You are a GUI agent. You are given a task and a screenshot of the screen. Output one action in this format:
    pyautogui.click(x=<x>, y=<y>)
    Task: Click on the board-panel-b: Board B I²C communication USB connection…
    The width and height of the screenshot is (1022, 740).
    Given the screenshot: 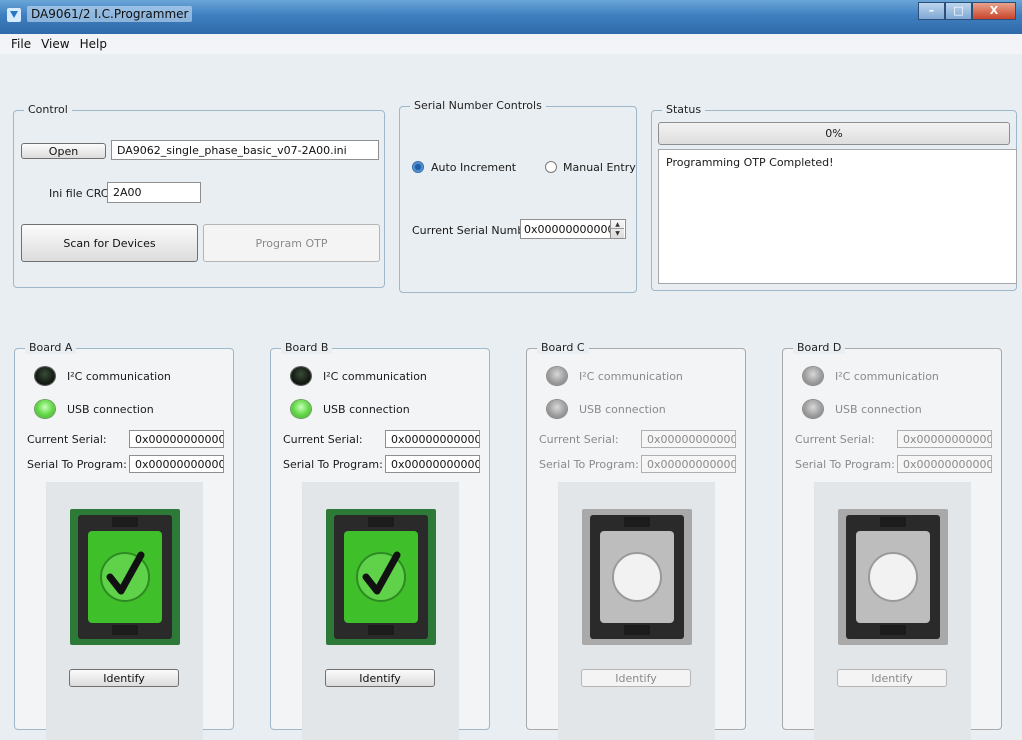 What is the action you would take?
    pyautogui.click(x=380, y=540)
    